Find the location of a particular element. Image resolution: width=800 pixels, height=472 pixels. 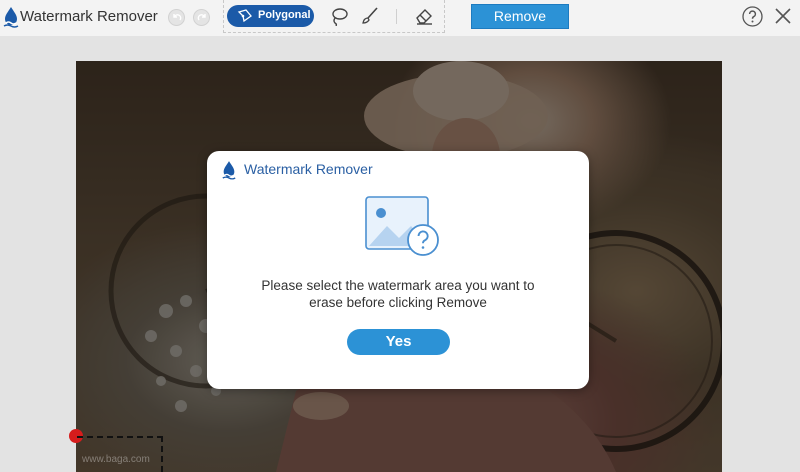

dialog-title: Watermark Remover is located at coordinates (308, 169).